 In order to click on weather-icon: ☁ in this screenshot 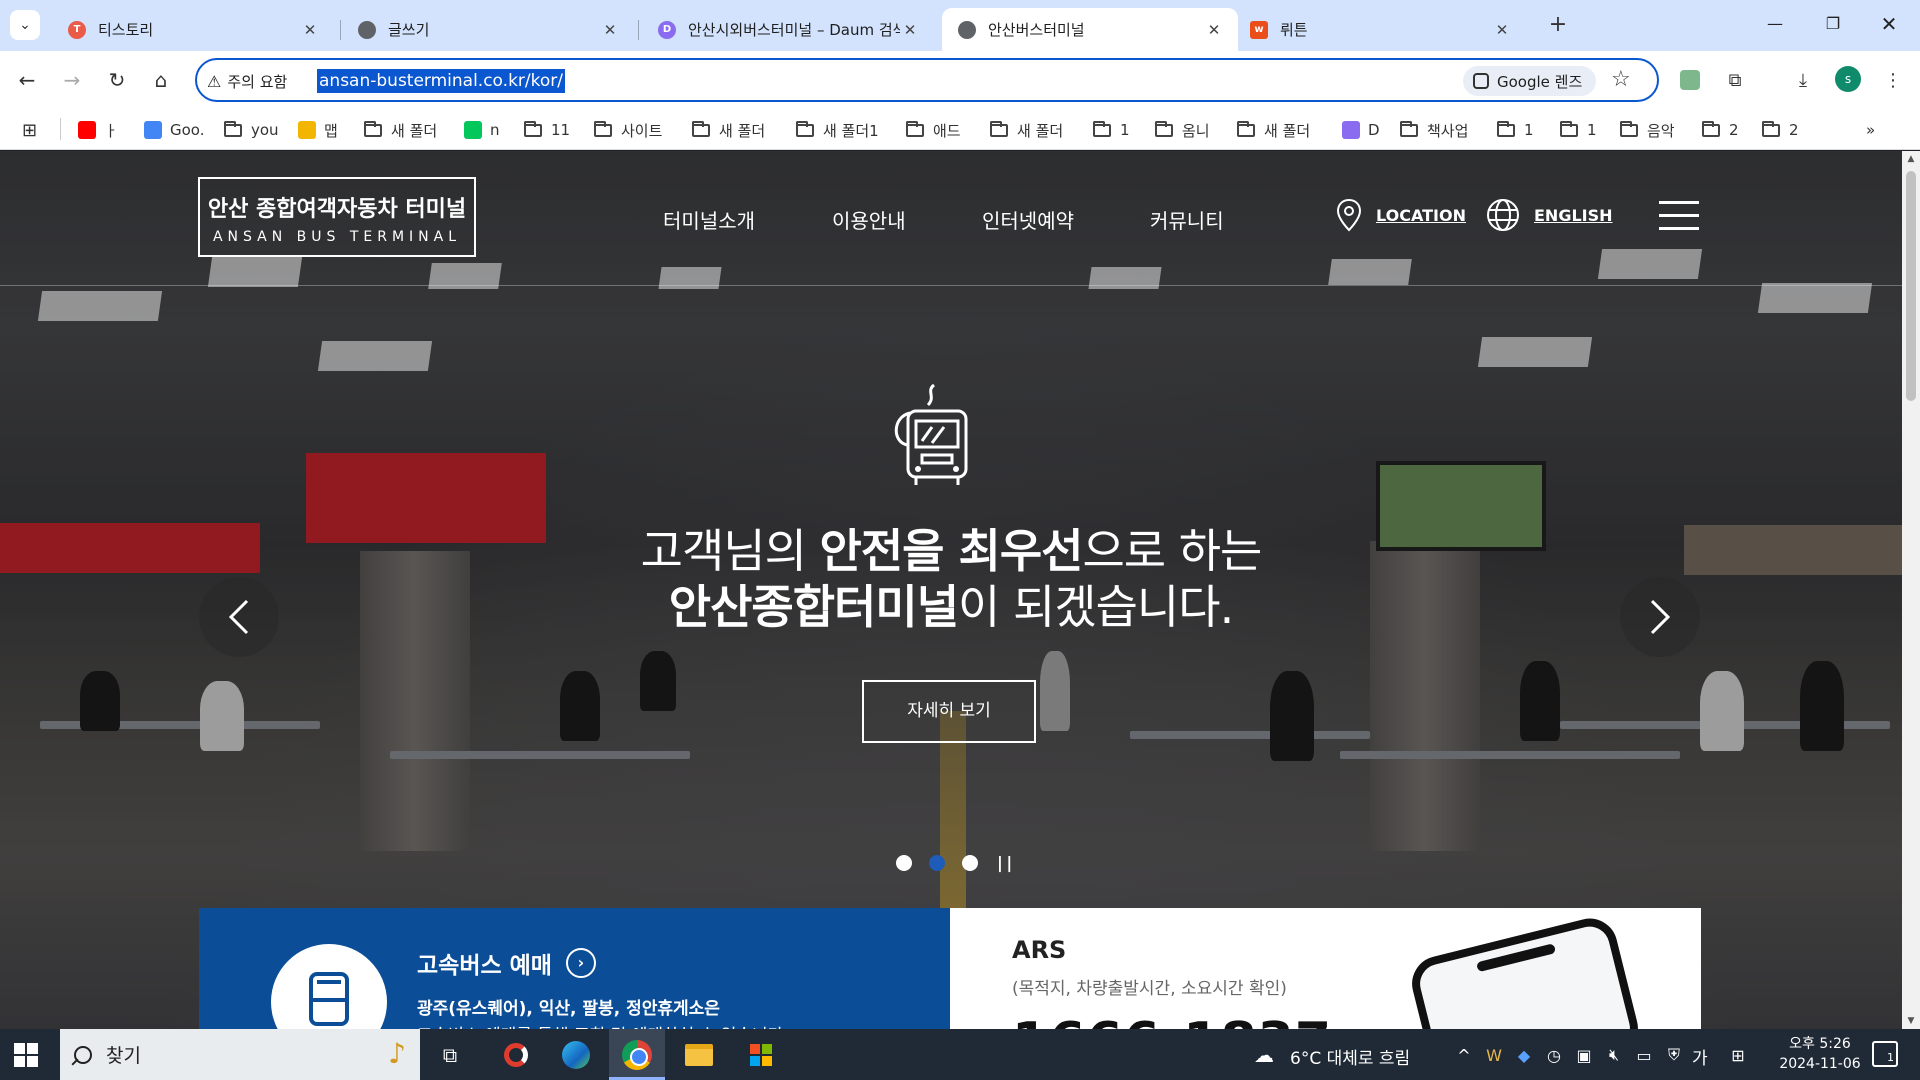, I will do `click(1264, 1055)`.